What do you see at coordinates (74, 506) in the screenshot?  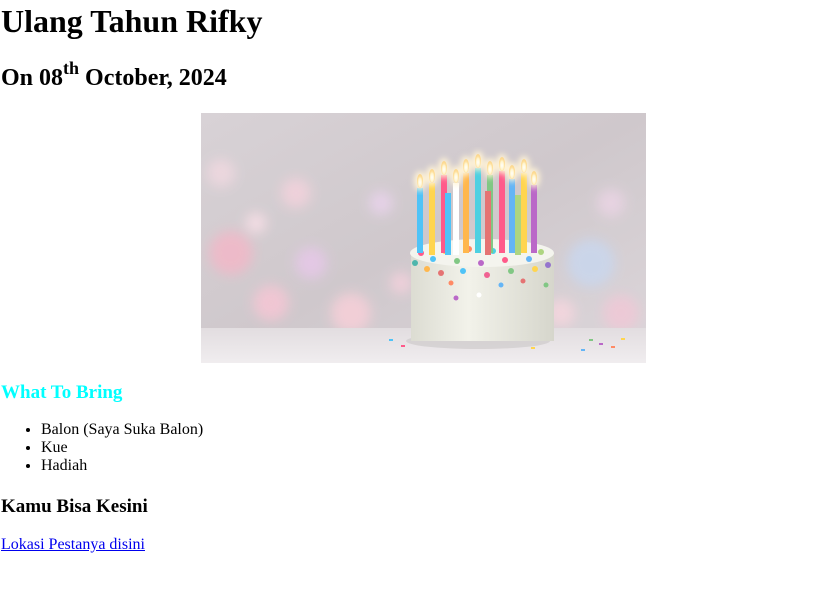 I see `location-heading: Kamu Bisa Kesini` at bounding box center [74, 506].